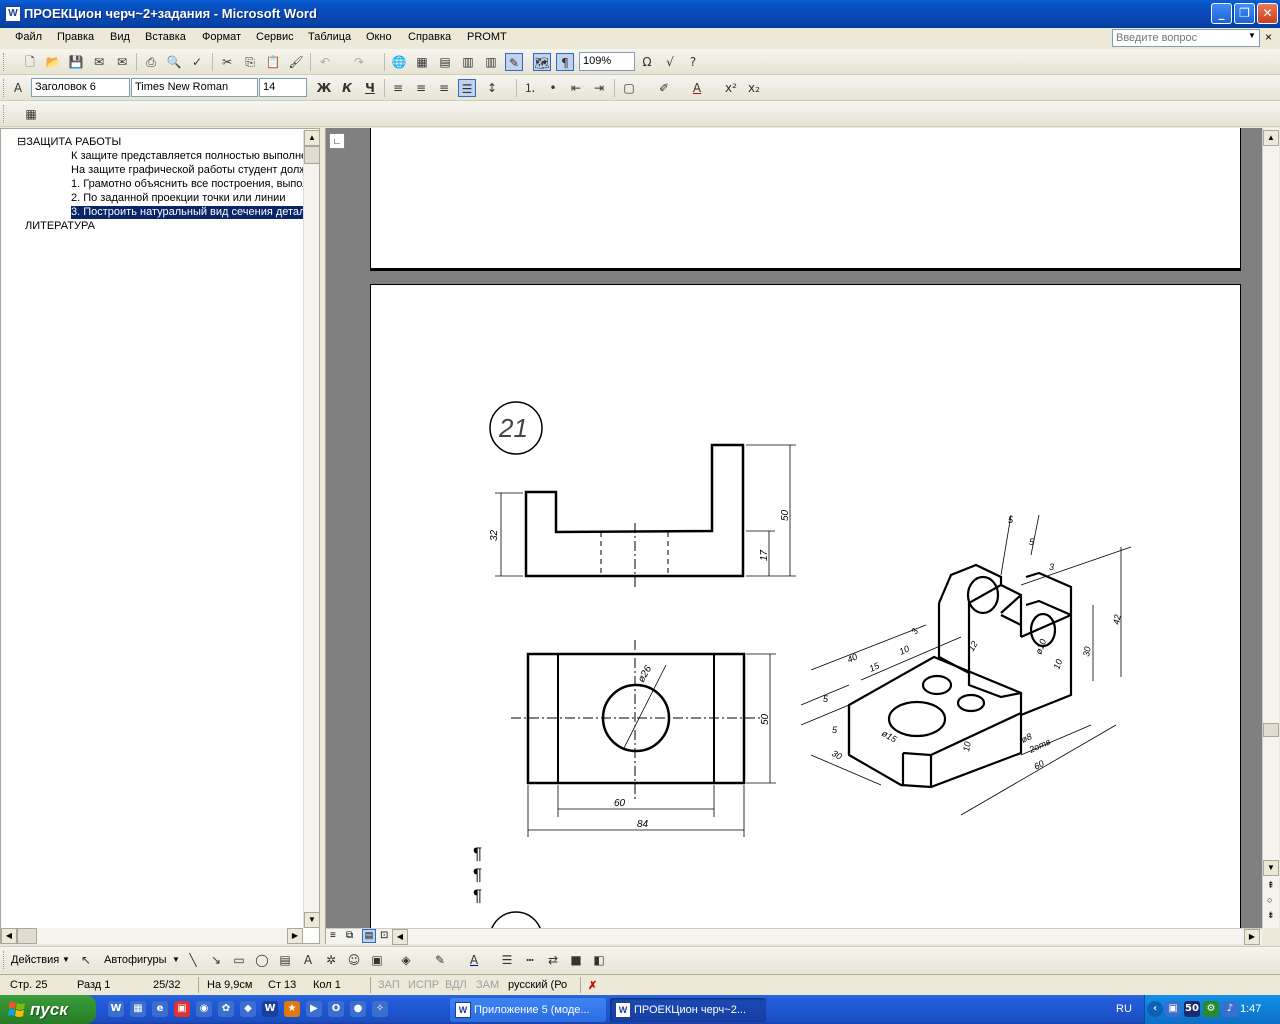 This screenshot has height=1024, width=1280. Describe the element at coordinates (221, 37) in the screenshot. I see `menu-format: Формат` at that location.